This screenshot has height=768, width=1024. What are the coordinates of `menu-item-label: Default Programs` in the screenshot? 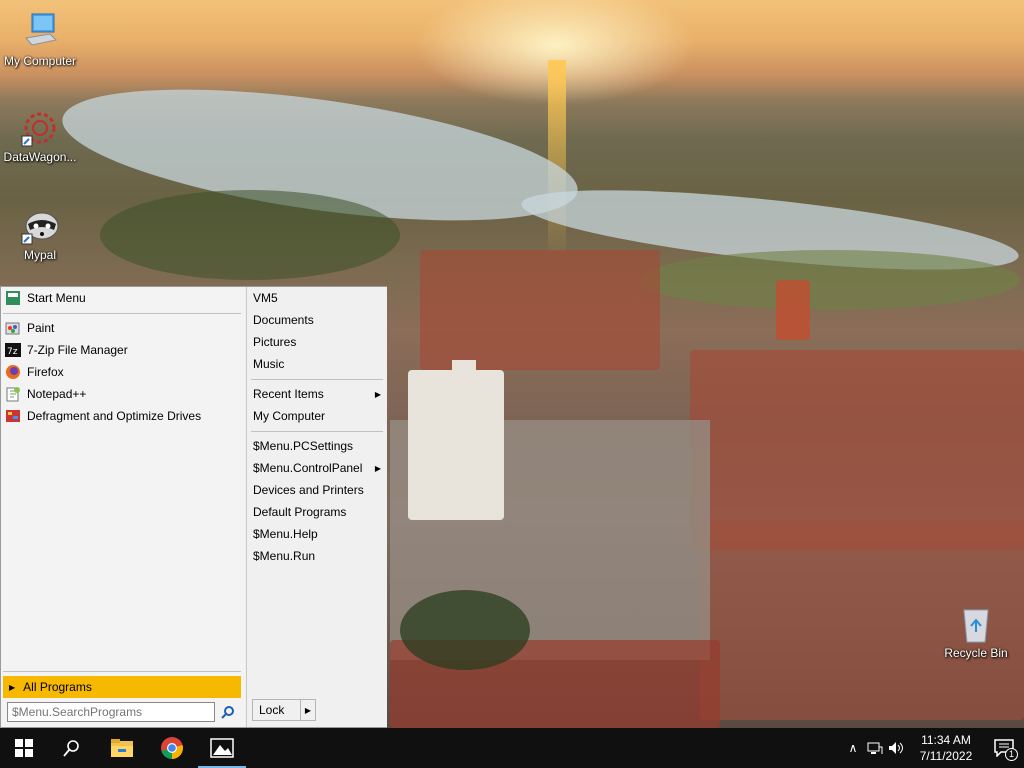 It's located at (300, 512).